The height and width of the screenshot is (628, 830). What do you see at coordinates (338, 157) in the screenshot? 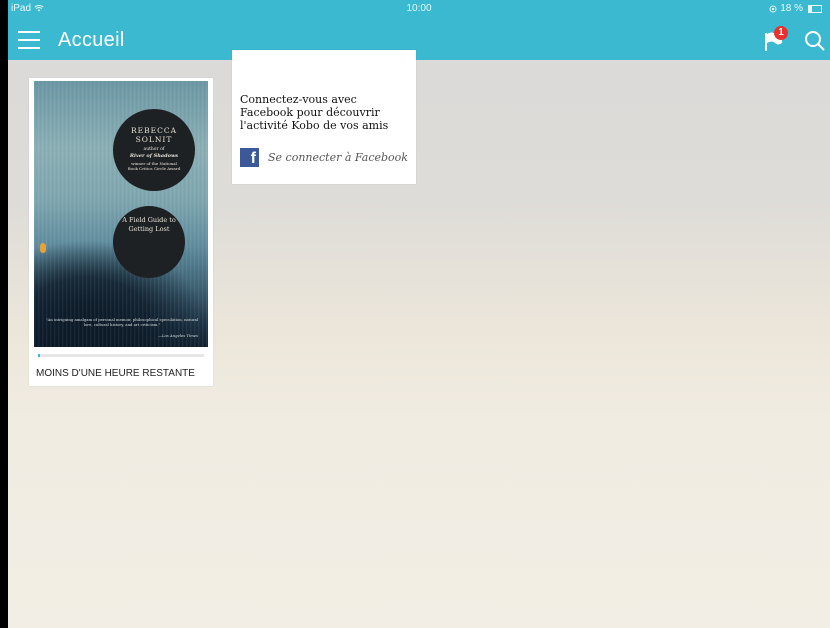
I see `facebook-connect-link: Se connecter à Facebook` at bounding box center [338, 157].